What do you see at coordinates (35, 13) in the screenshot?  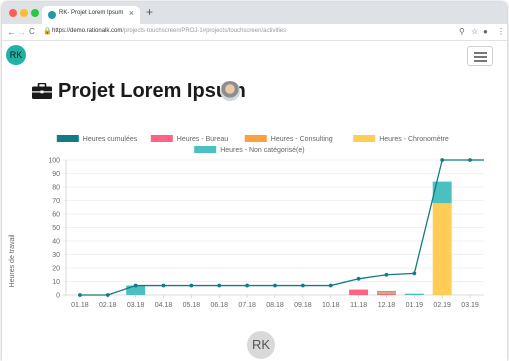 I see `maximize-window-button` at bounding box center [35, 13].